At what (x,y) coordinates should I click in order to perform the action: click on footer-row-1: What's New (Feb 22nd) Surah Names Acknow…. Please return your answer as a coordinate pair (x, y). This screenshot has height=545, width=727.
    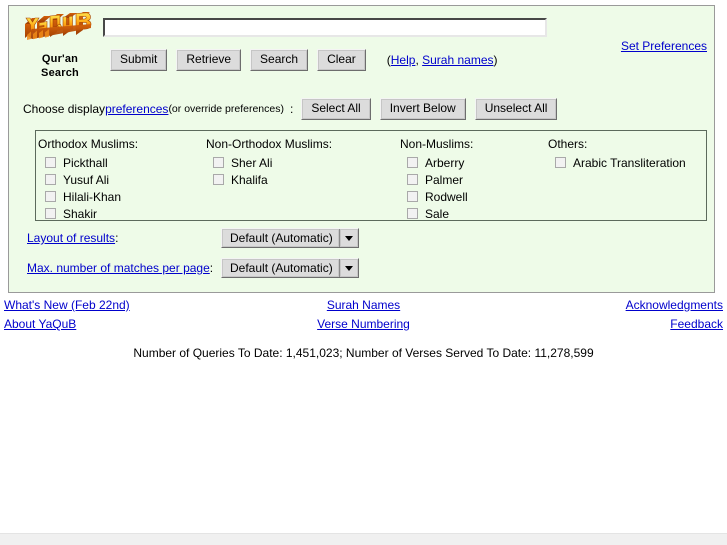
    Looking at the image, I should click on (363, 307).